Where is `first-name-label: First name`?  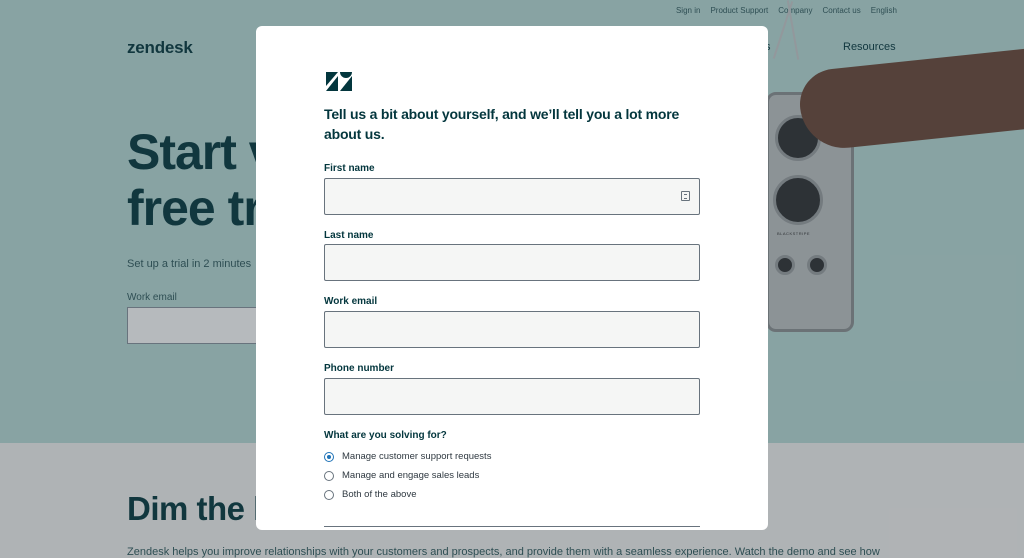
first-name-label: First name is located at coordinates (349, 168).